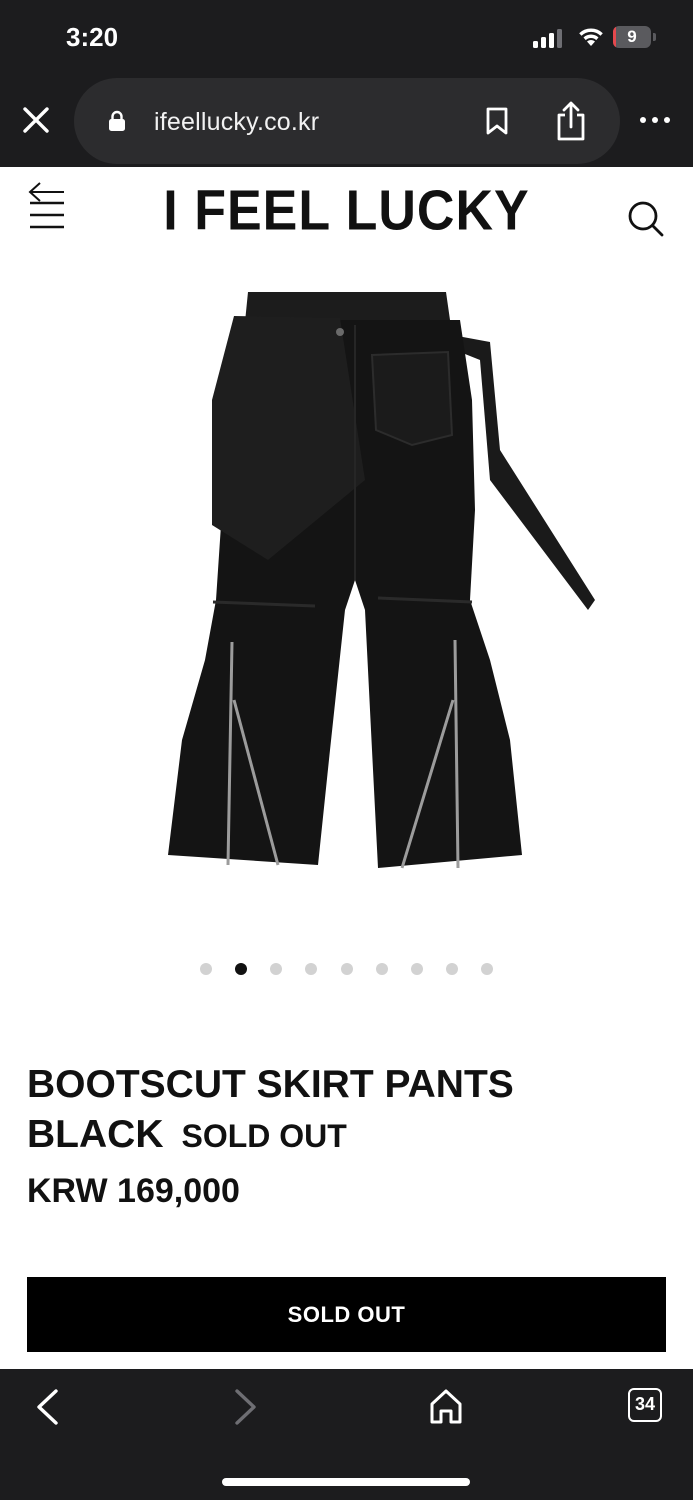  What do you see at coordinates (446, 1406) in the screenshot?
I see `home-icon` at bounding box center [446, 1406].